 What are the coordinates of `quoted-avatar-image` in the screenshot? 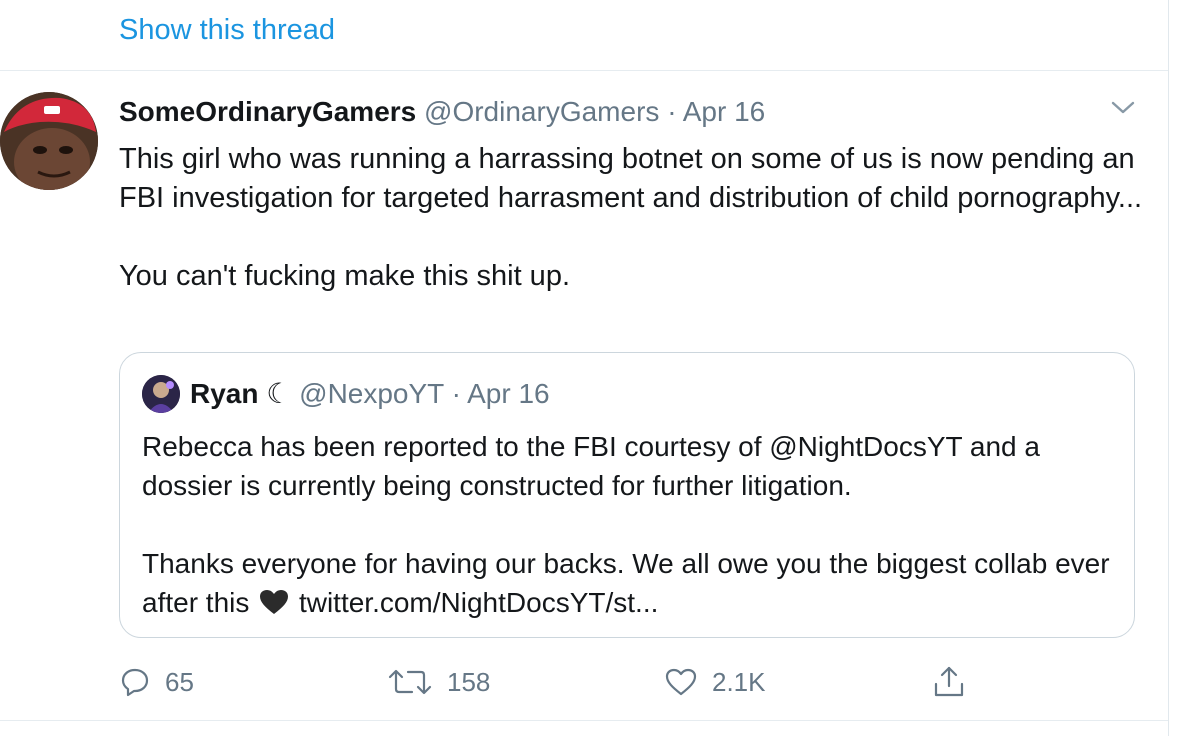 It's located at (161, 394).